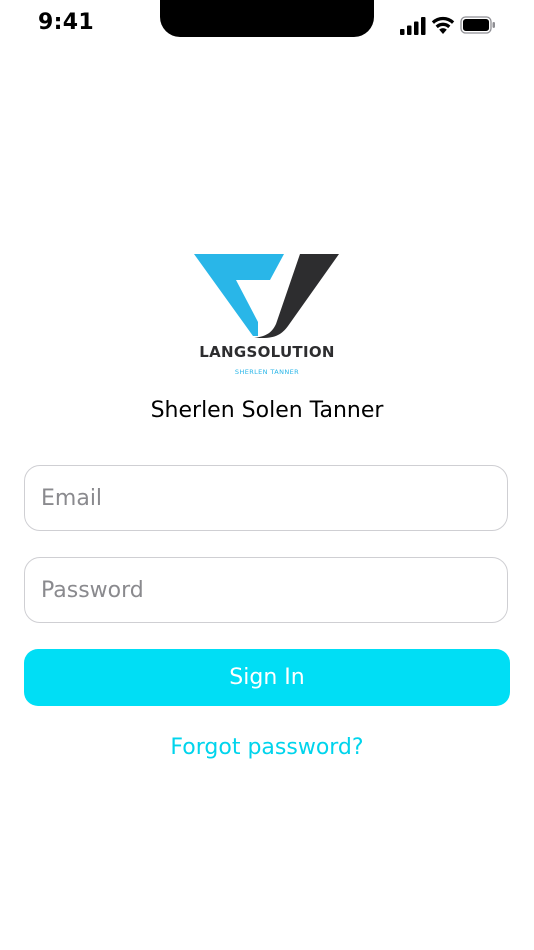  Describe the element at coordinates (267, 372) in the screenshot. I see `brand-subtitle: SHERLEN TANNER` at that location.